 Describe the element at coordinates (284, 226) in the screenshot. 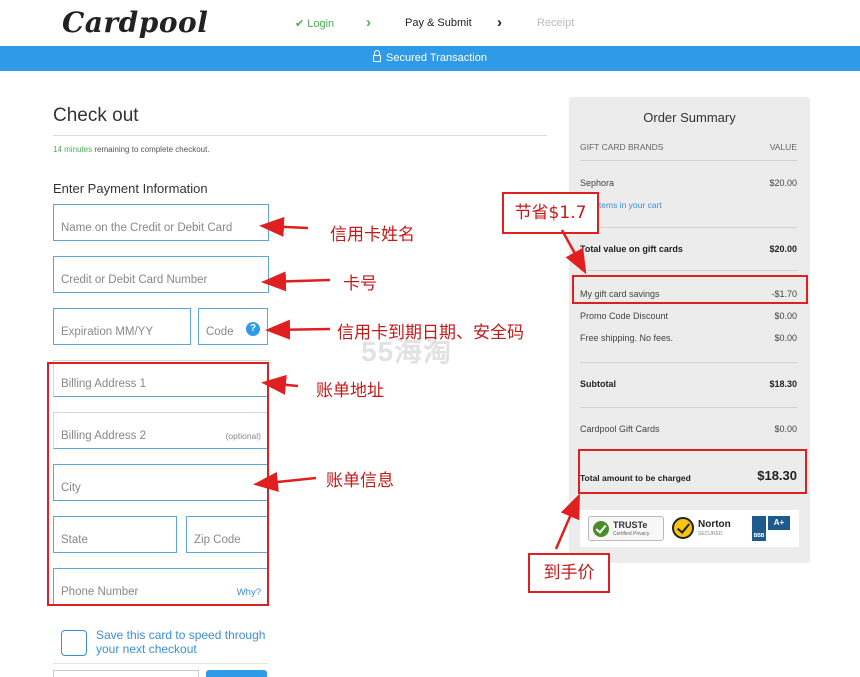

I see `arrow-card-name` at that location.